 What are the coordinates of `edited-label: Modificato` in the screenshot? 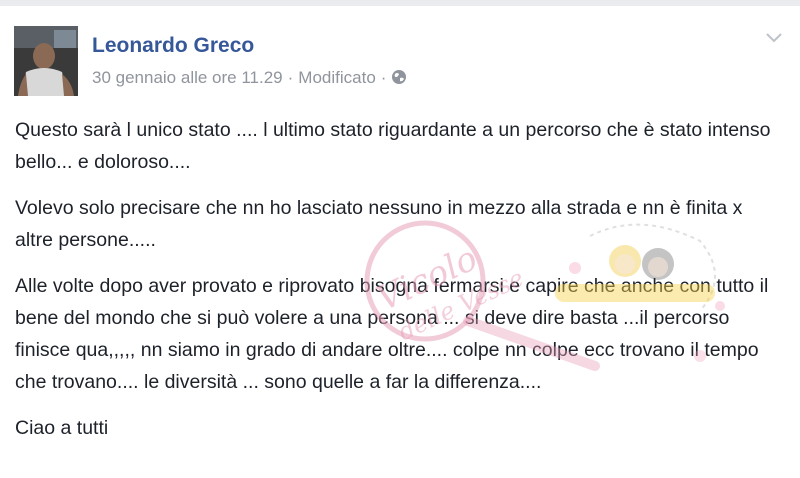 It's located at (336, 77).